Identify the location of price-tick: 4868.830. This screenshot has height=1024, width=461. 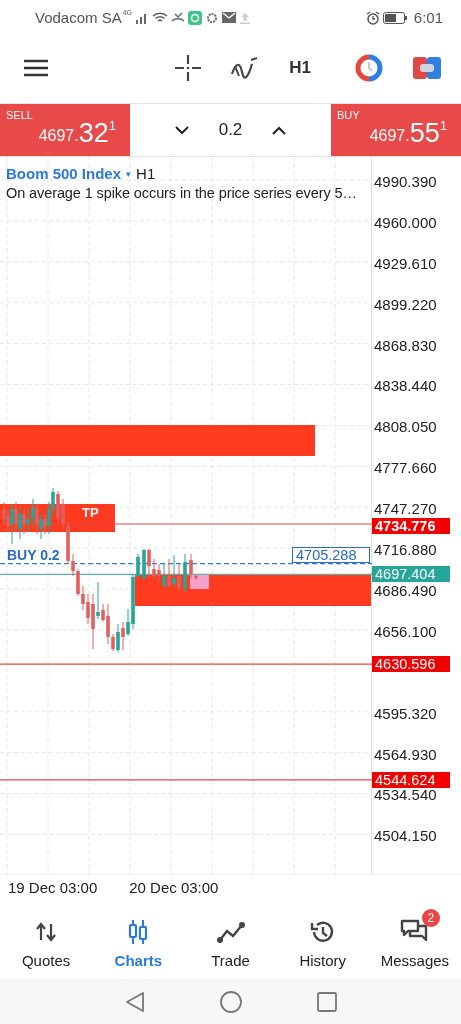
(405, 345).